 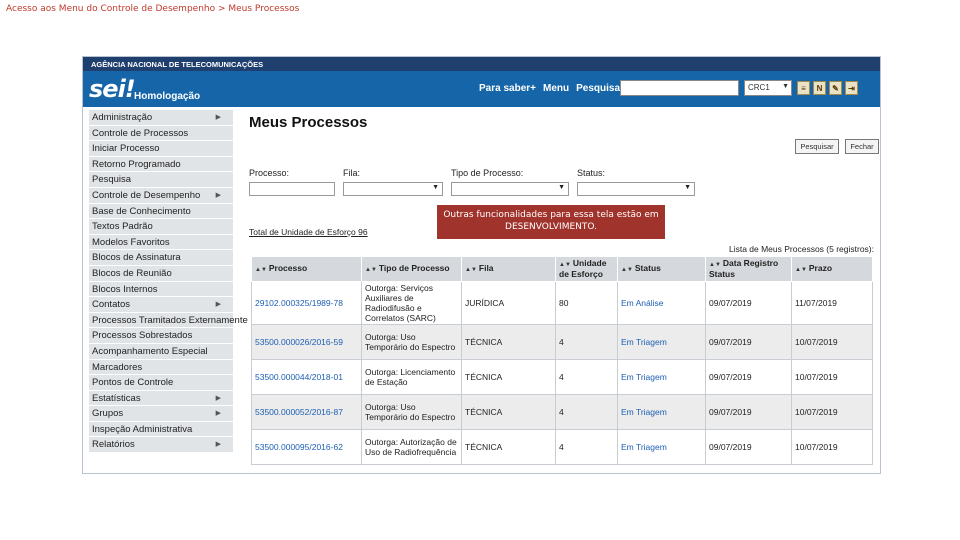 What do you see at coordinates (161, 351) in the screenshot?
I see `sidebar-item: Acompanhamento Especial` at bounding box center [161, 351].